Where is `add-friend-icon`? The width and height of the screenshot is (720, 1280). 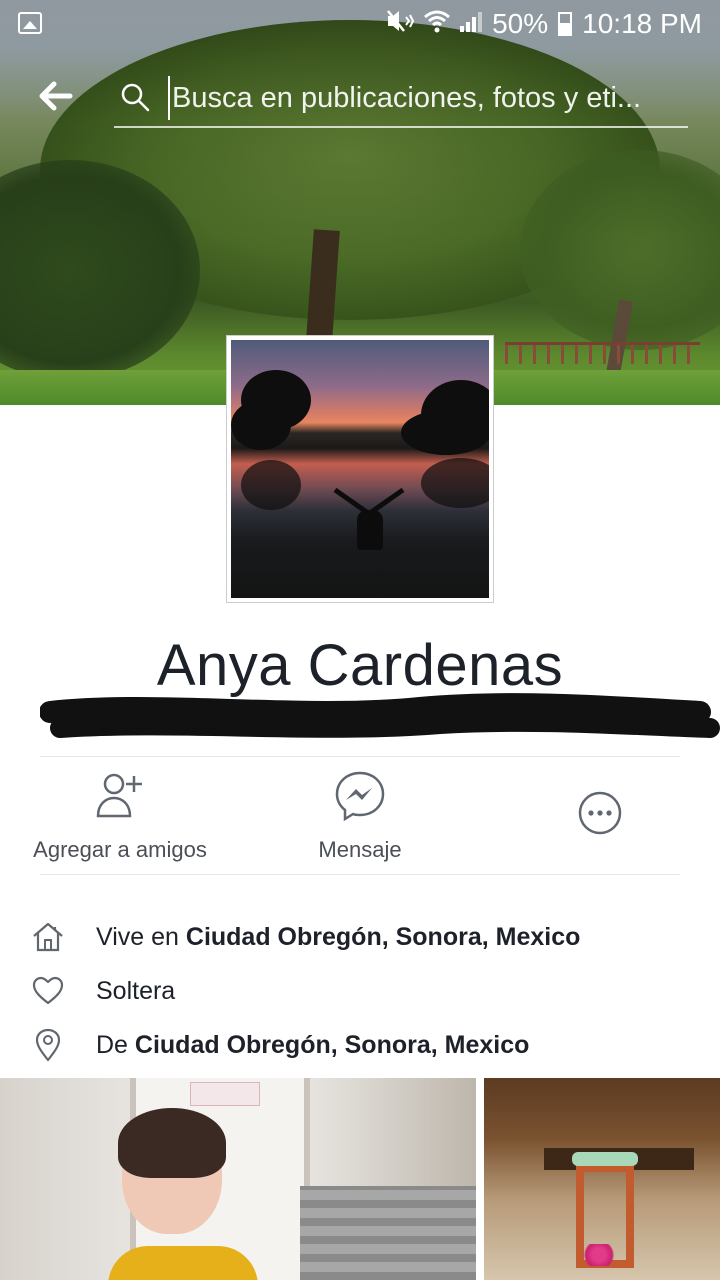 add-friend-icon is located at coordinates (120, 798).